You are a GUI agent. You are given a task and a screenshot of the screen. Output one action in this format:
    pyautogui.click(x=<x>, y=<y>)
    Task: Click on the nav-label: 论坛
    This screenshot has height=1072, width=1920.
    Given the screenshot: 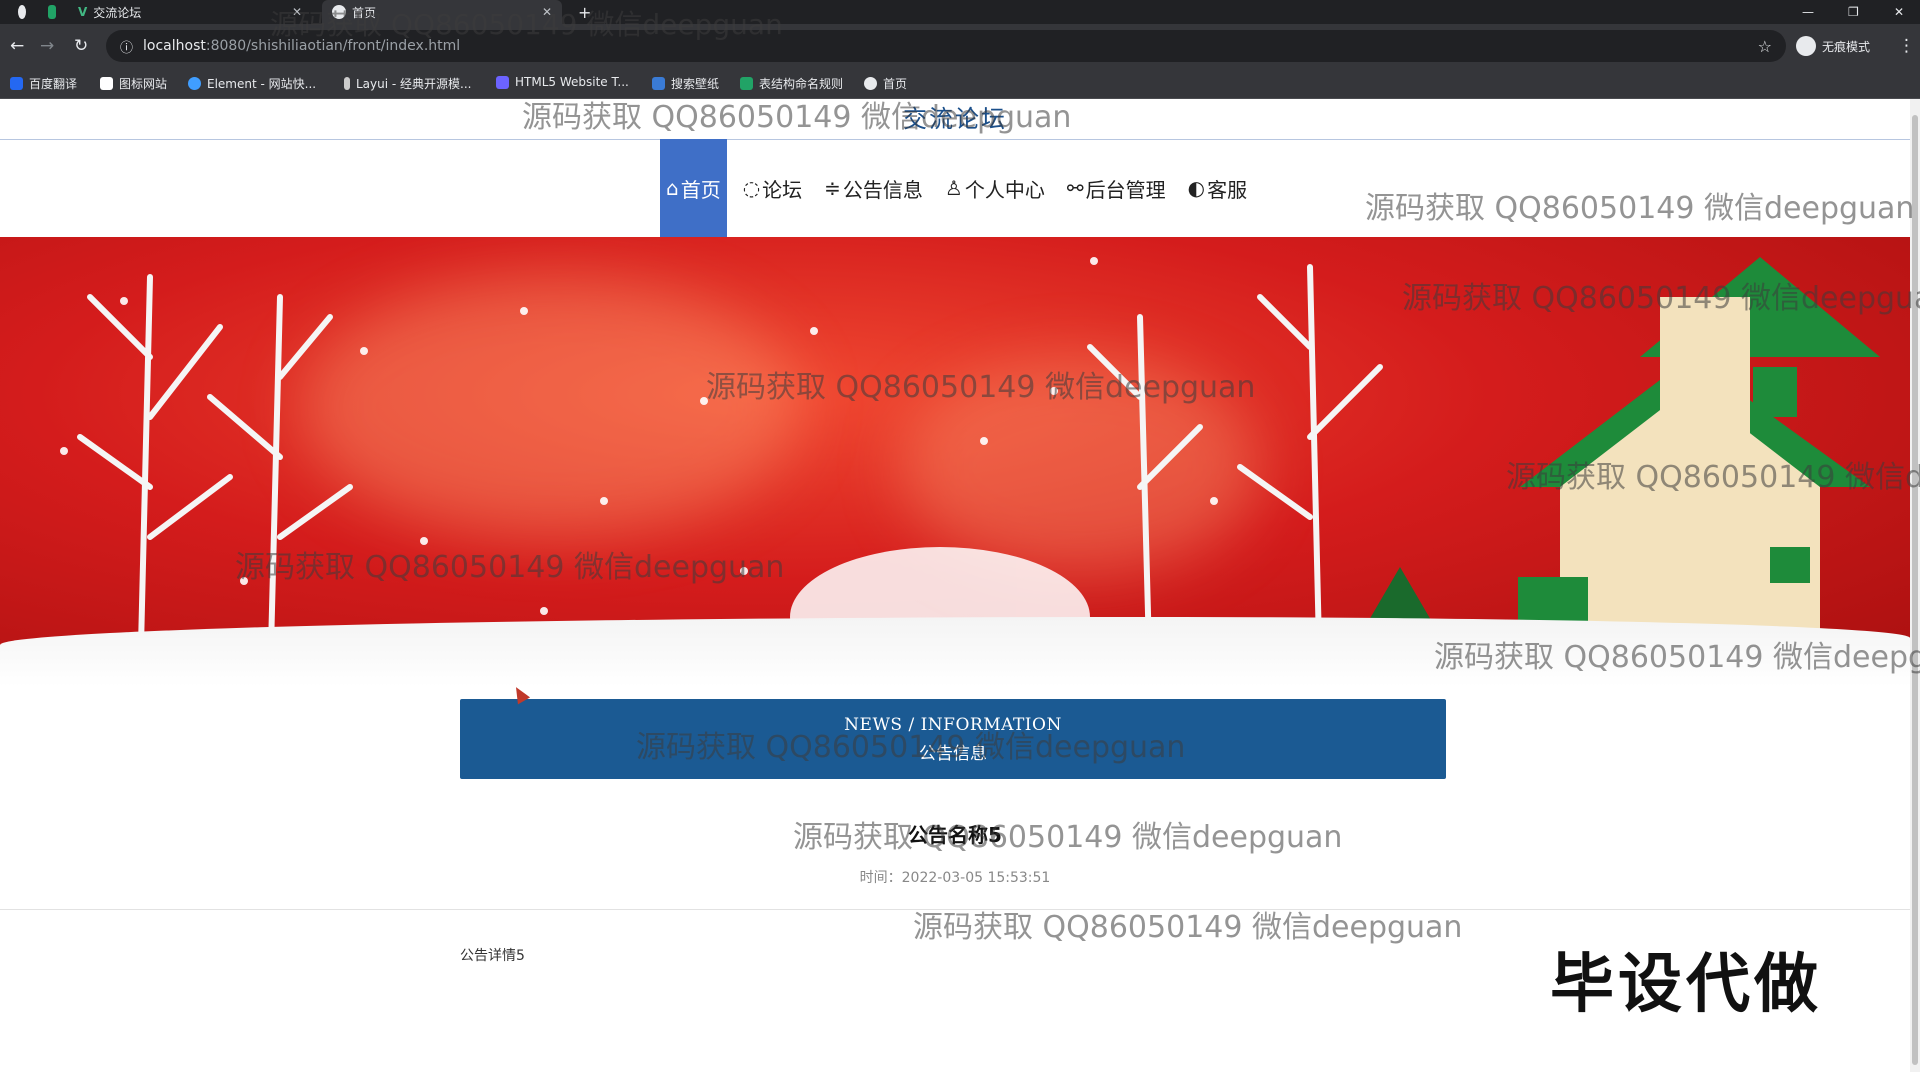 What is the action you would take?
    pyautogui.click(x=782, y=189)
    